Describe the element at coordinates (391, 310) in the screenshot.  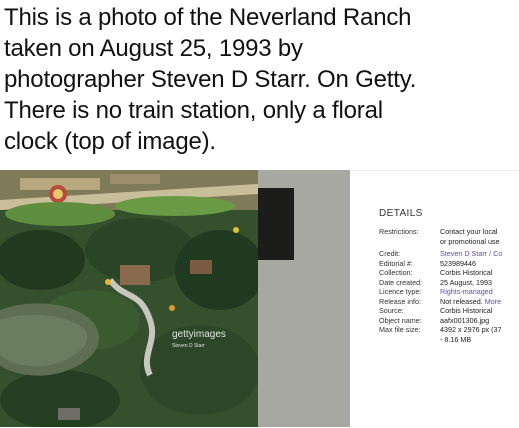
I see `detail-key: Source:` at that location.